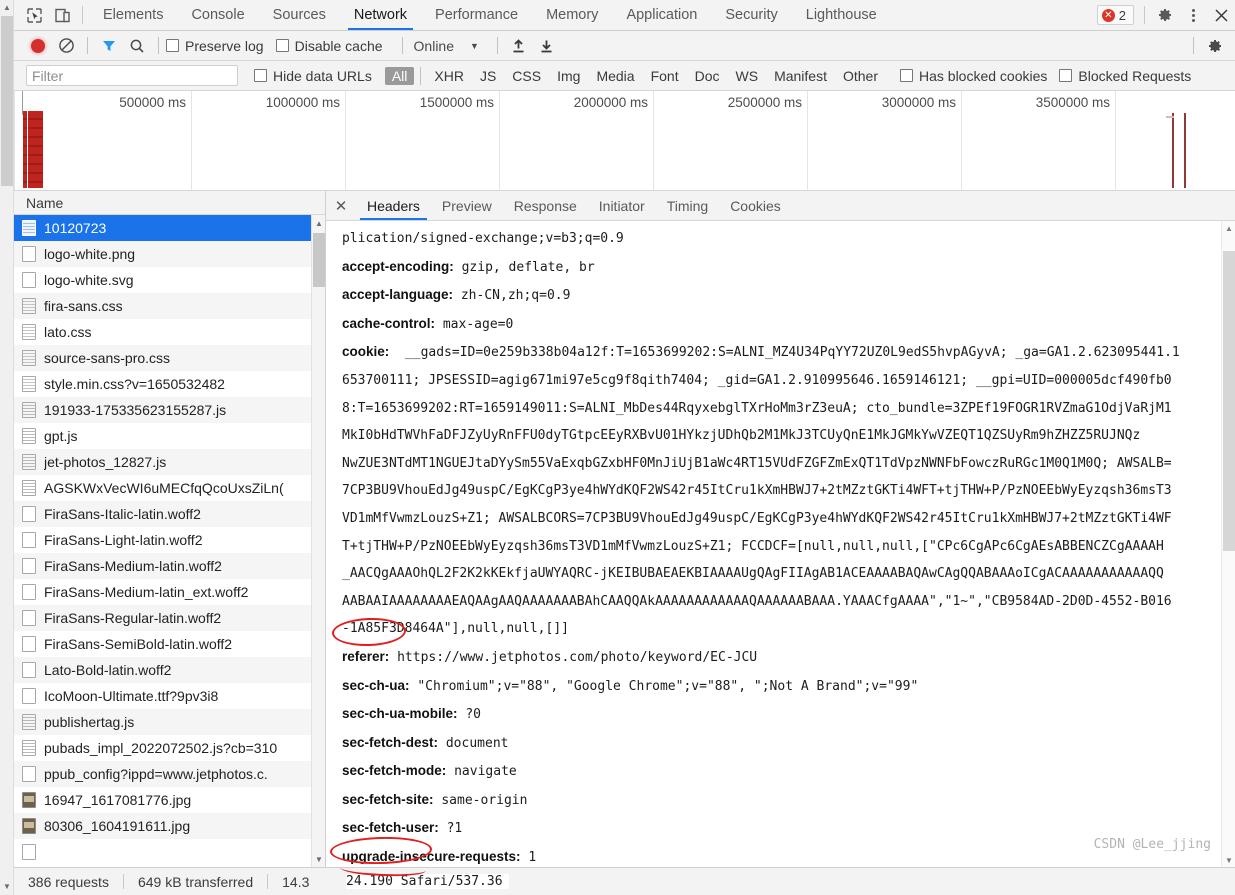 The image size is (1235, 895). Describe the element at coordinates (66, 45) in the screenshot. I see `clear-button` at that location.